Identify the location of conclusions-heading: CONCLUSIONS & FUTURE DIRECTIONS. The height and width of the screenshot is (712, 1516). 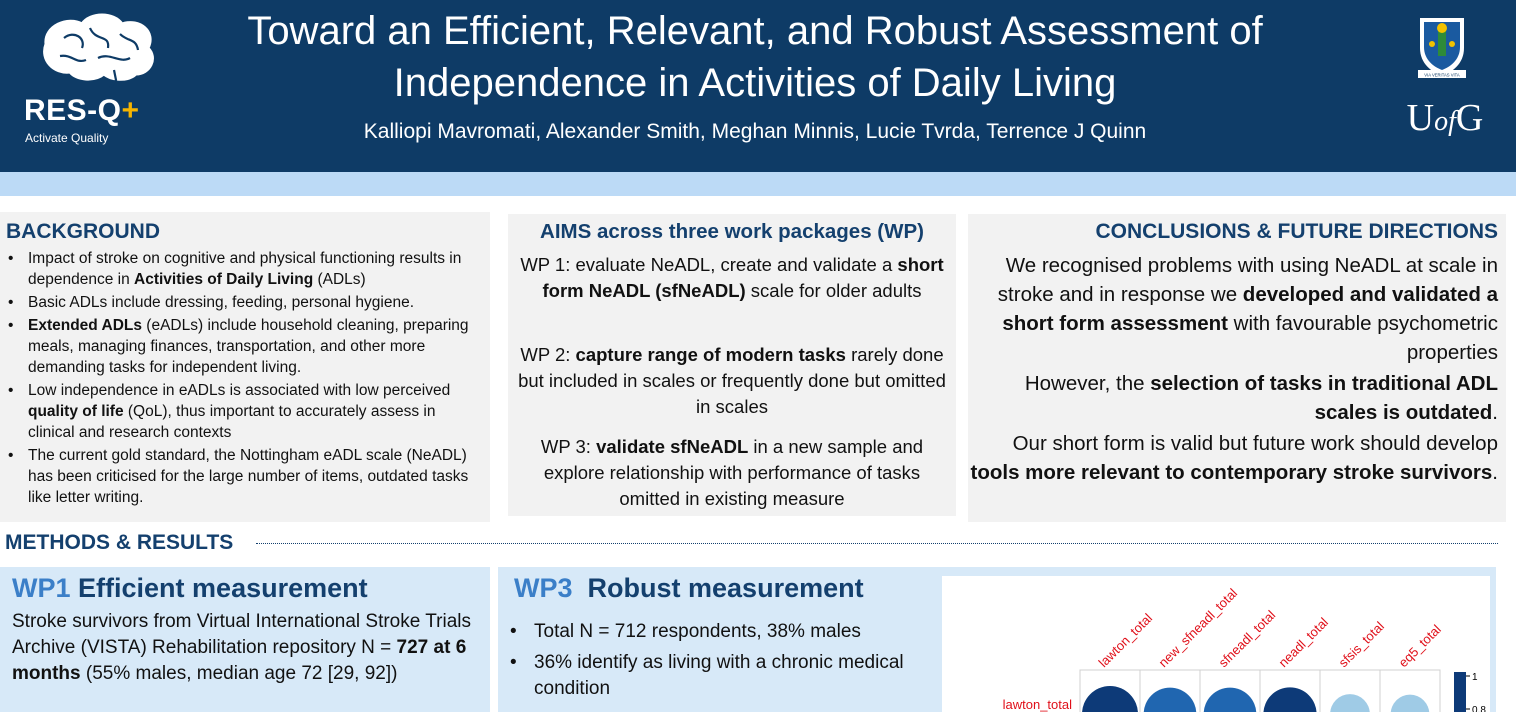
(1296, 231).